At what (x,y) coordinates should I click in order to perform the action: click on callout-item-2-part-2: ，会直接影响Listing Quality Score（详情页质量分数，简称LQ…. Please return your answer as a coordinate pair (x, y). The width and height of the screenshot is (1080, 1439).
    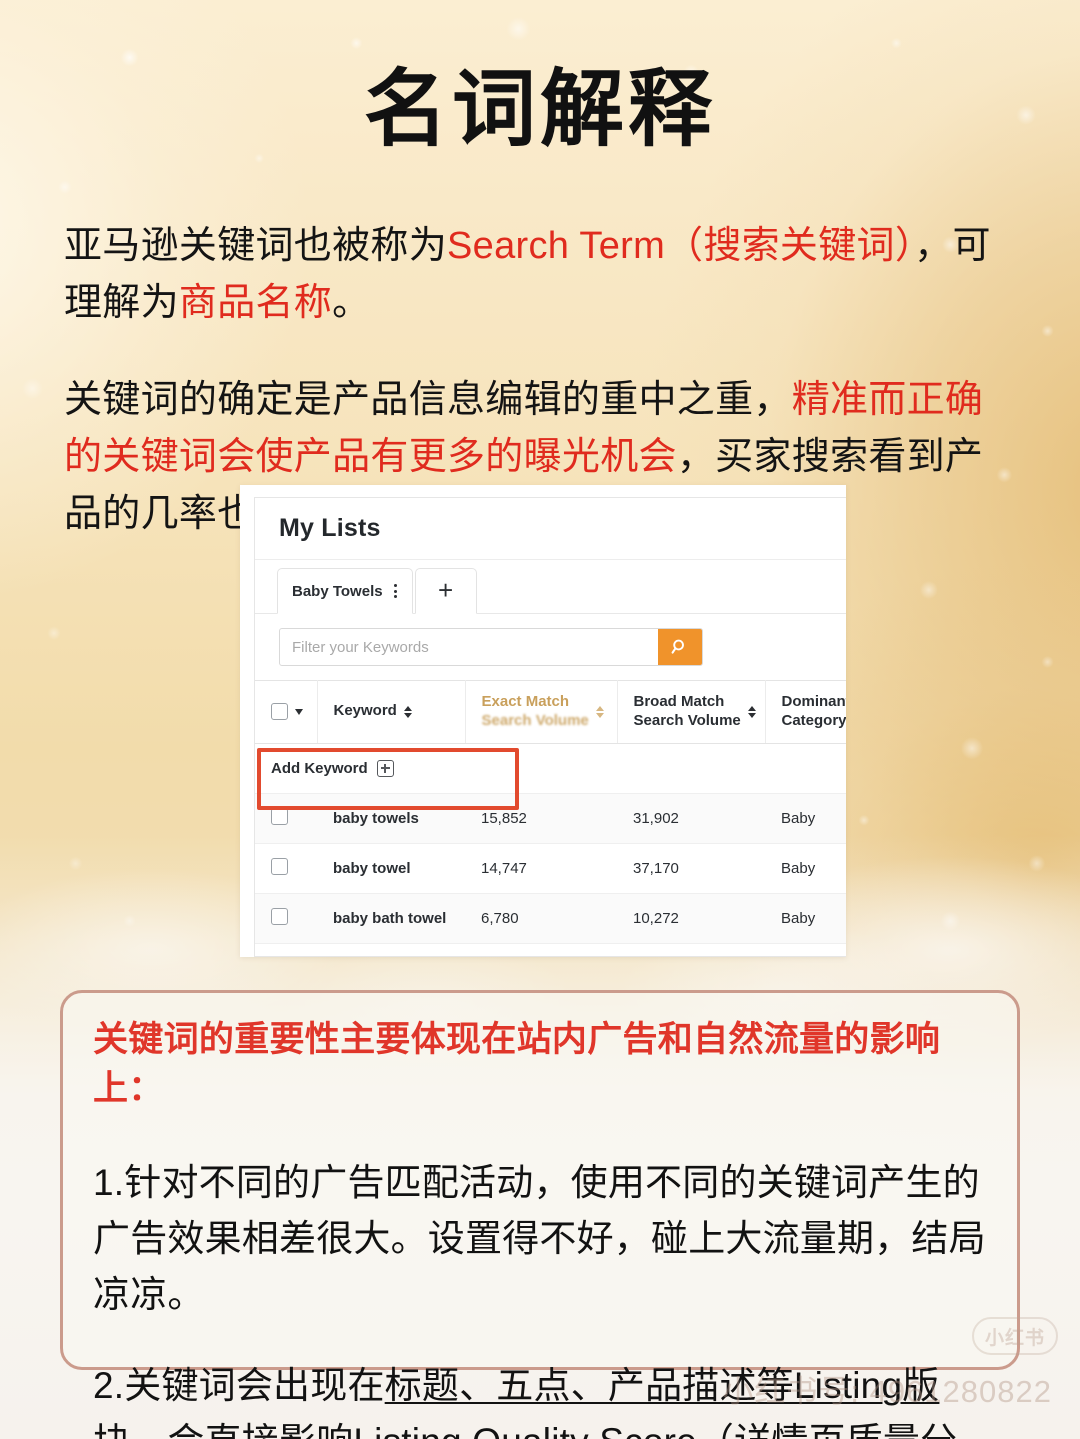
    Looking at the image, I should click on (525, 1430).